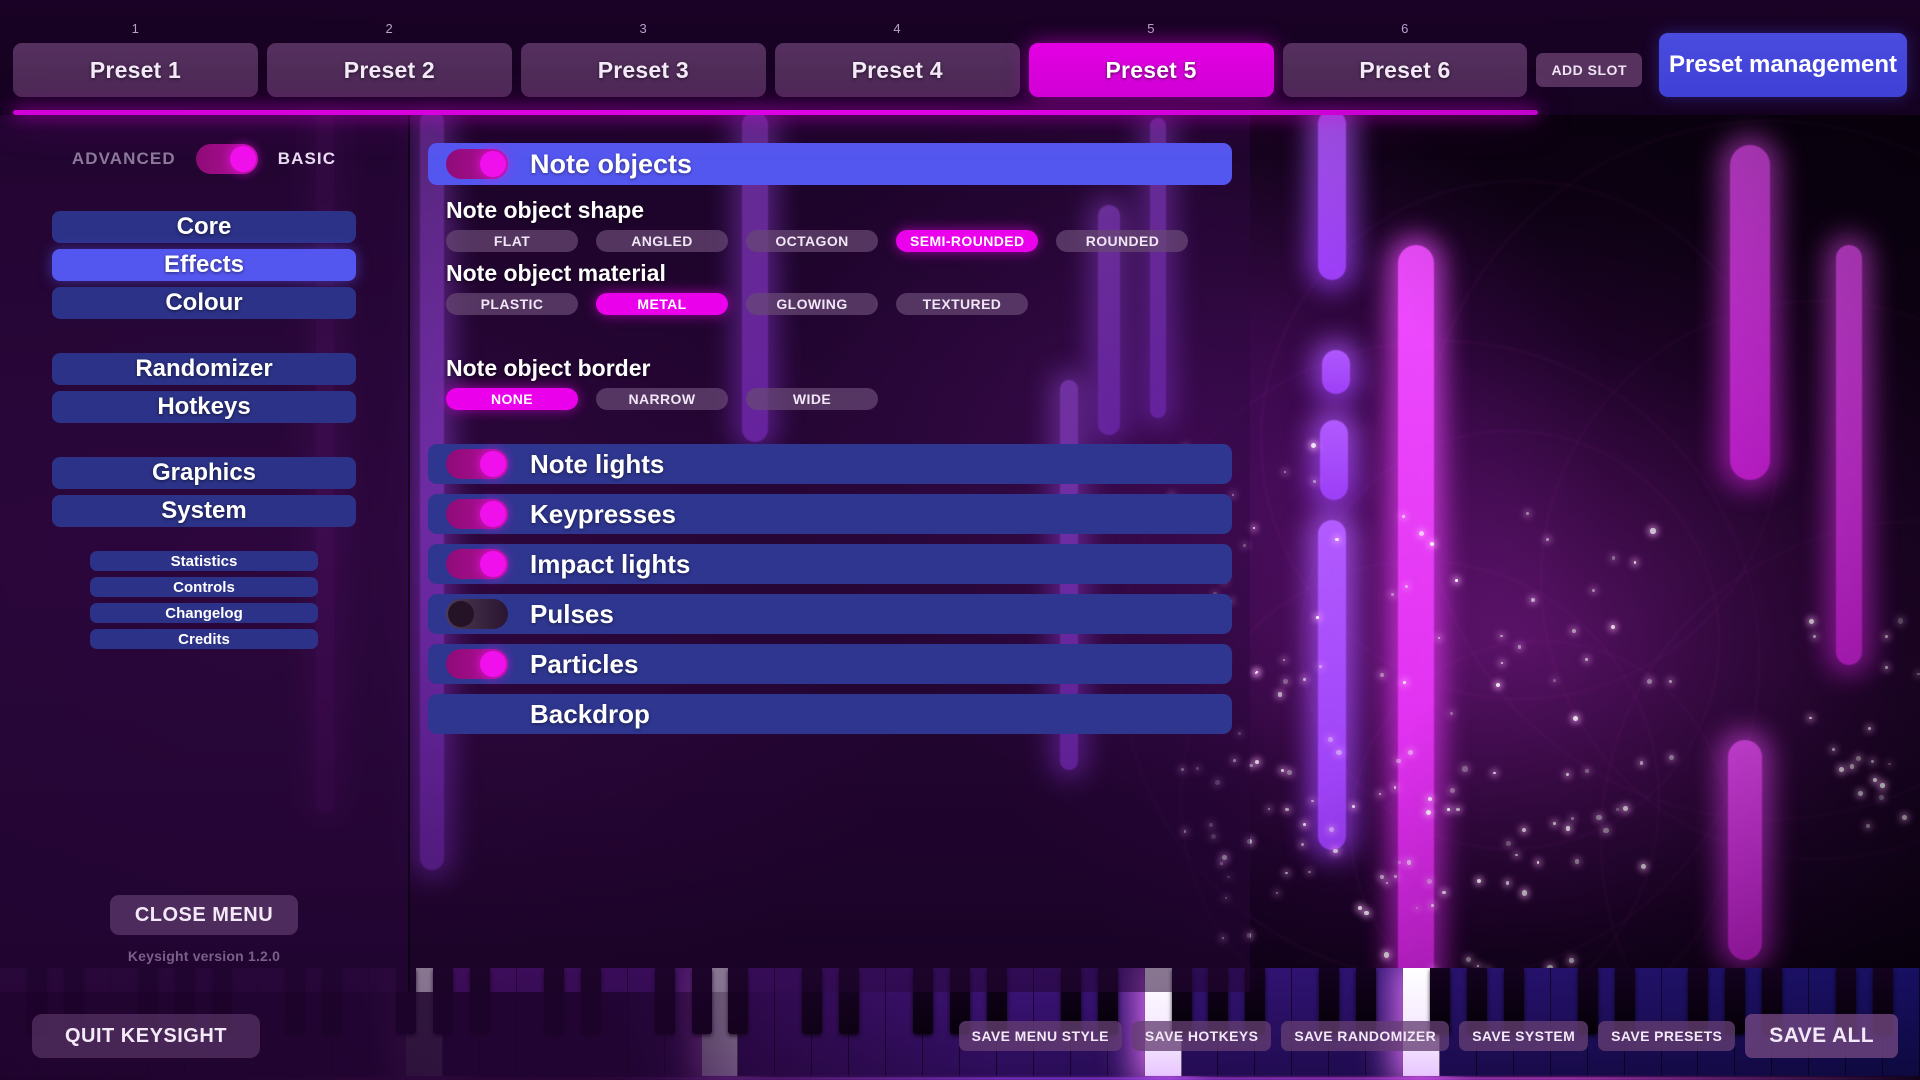 Image resolution: width=1920 pixels, height=1080 pixels. Describe the element at coordinates (226, 159) in the screenshot. I see `mode-toggle` at that location.